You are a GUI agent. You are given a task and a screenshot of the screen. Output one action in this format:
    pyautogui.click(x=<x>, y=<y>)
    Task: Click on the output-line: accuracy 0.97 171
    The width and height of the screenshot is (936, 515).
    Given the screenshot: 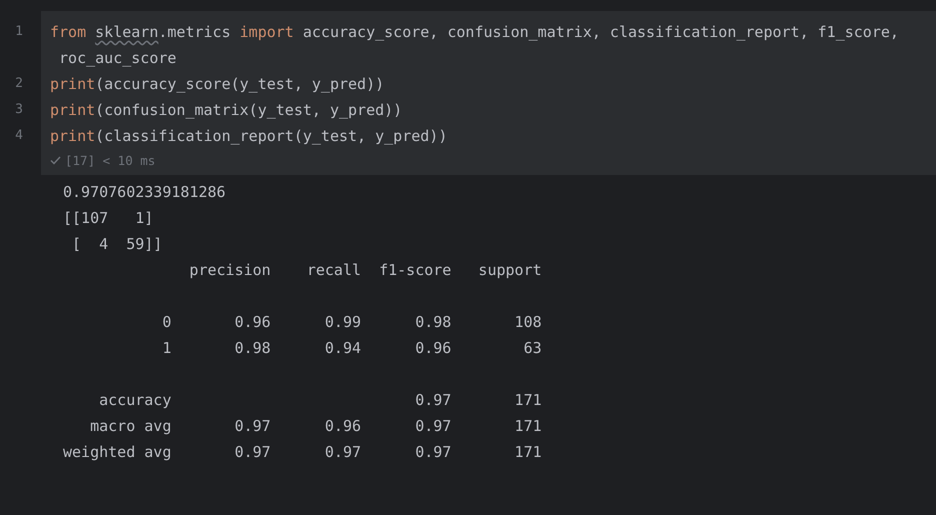 What is the action you would take?
    pyautogui.click(x=320, y=400)
    